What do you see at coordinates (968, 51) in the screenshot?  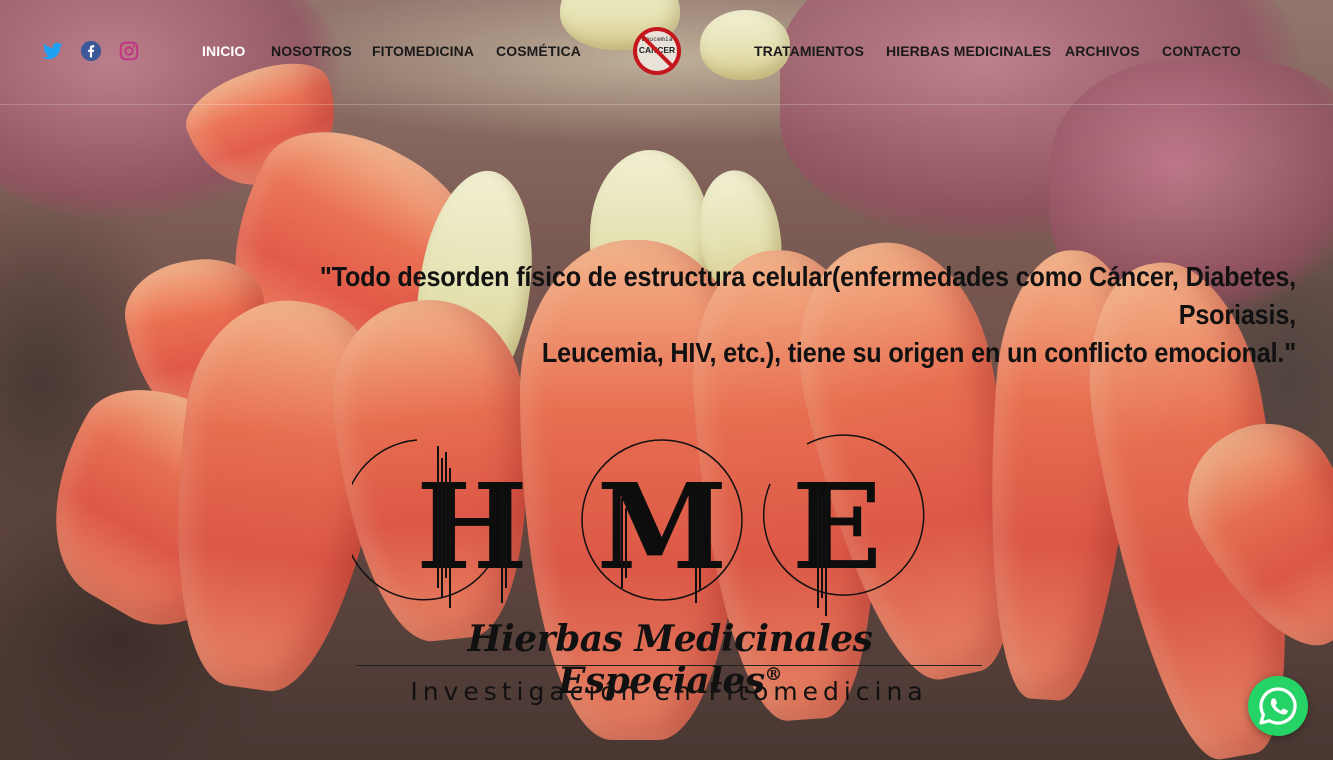 I see `nav-hierbas-medicinales: HIERBAS MEDICINALES` at bounding box center [968, 51].